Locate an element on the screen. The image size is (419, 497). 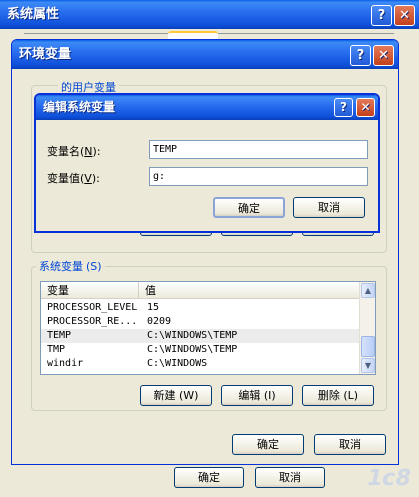
delete-button: 删除 (L) is located at coordinates (338, 395).